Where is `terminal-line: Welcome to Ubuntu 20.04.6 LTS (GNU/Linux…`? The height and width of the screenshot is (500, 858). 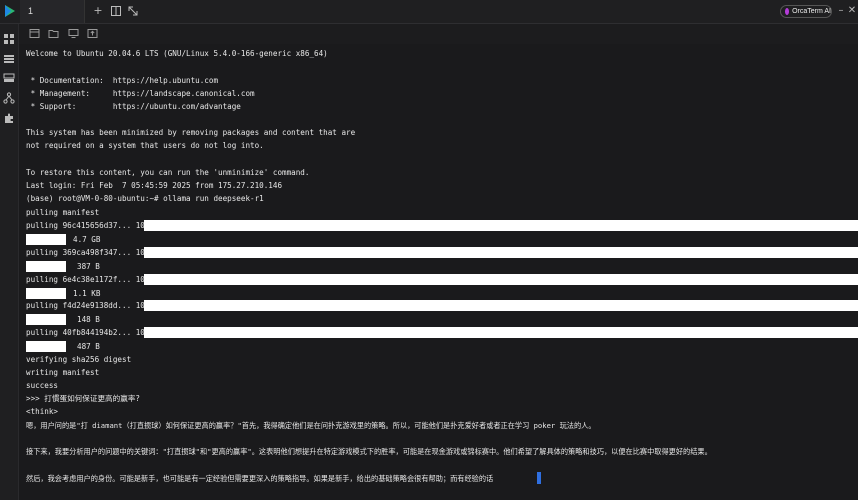 terminal-line: Welcome to Ubuntu 20.04.6 LTS (GNU/Linux… is located at coordinates (177, 53).